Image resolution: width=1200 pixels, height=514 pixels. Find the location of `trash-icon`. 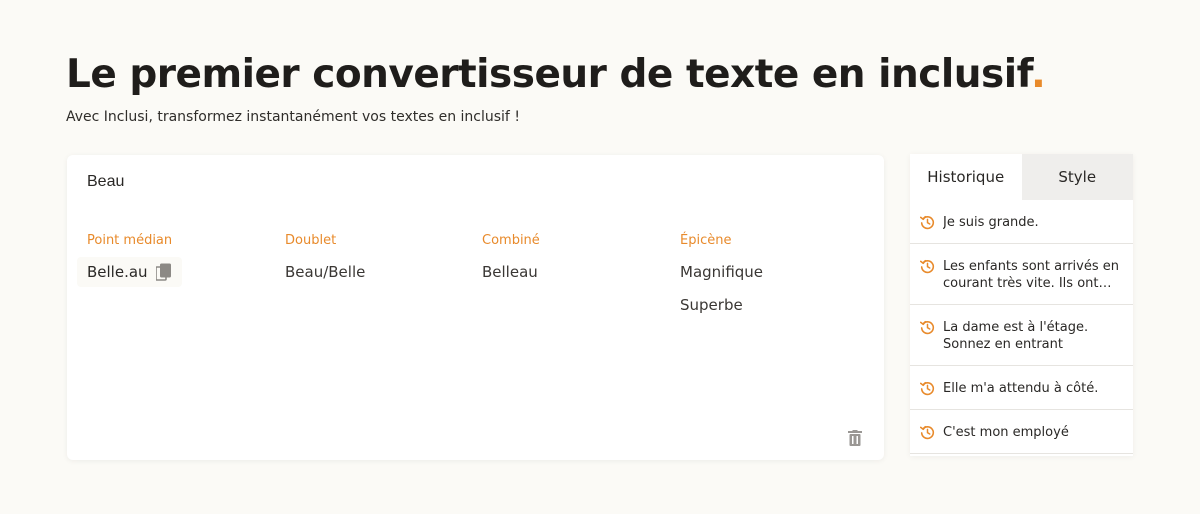

trash-icon is located at coordinates (855, 438).